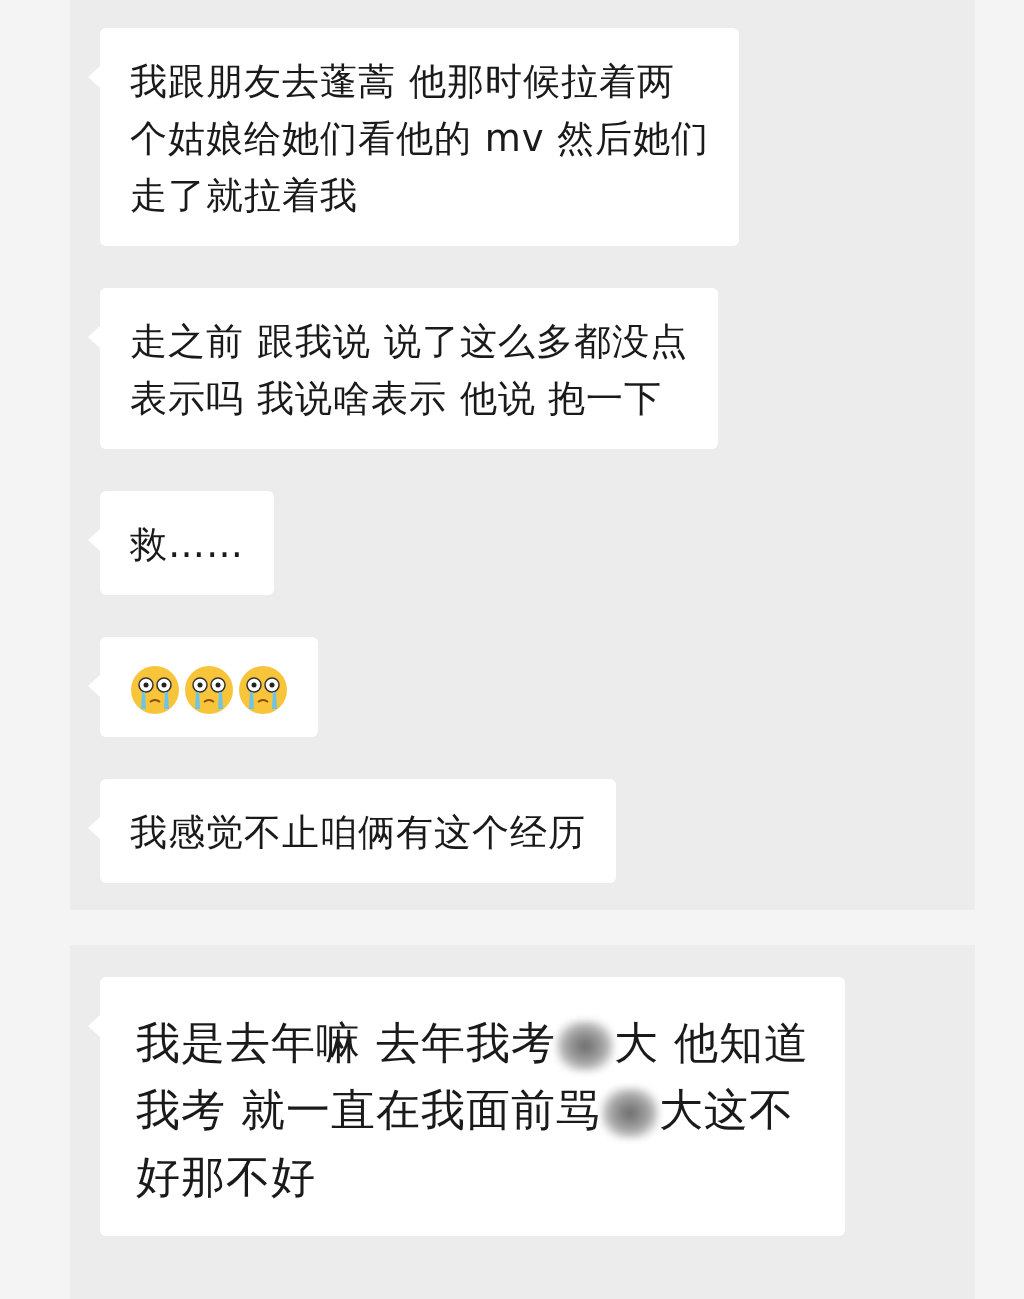  I want to click on message-text: 走之前 跟我说 说了这么多都没点 表示吗 我说啥表示 他说 抱一下, so click(409, 370).